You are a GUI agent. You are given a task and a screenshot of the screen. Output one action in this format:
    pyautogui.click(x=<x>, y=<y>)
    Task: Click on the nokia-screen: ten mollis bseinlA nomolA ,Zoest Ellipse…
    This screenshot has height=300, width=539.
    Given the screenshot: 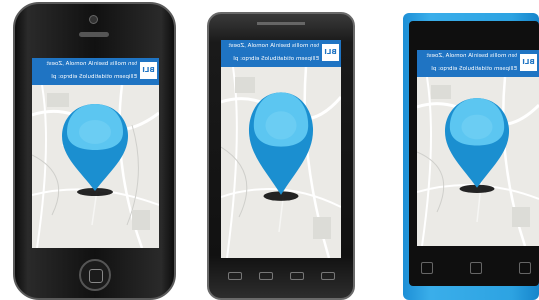 What is the action you would take?
    pyautogui.click(x=478, y=148)
    